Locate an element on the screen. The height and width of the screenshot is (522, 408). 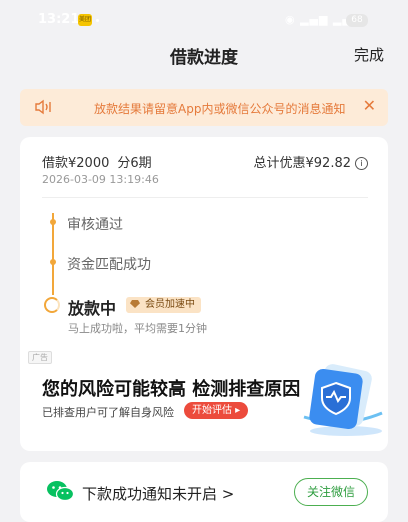
notification-setting-link: 下款成功通知未开启 > is located at coordinates (158, 493).